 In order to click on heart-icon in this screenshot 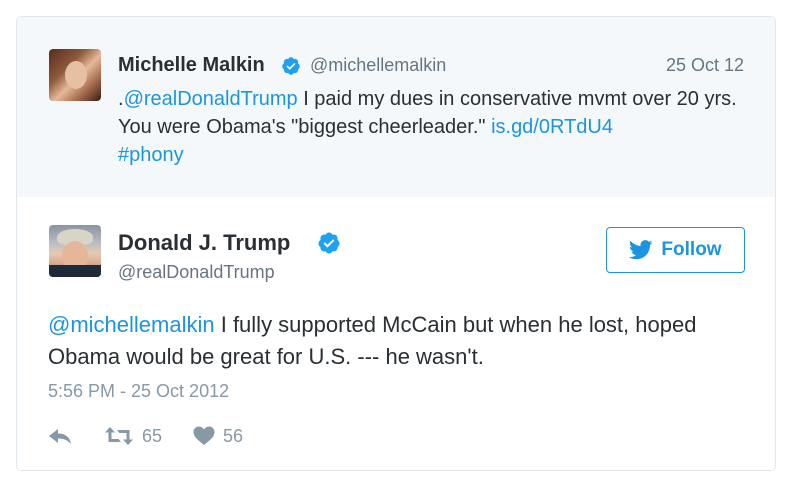, I will do `click(204, 435)`.